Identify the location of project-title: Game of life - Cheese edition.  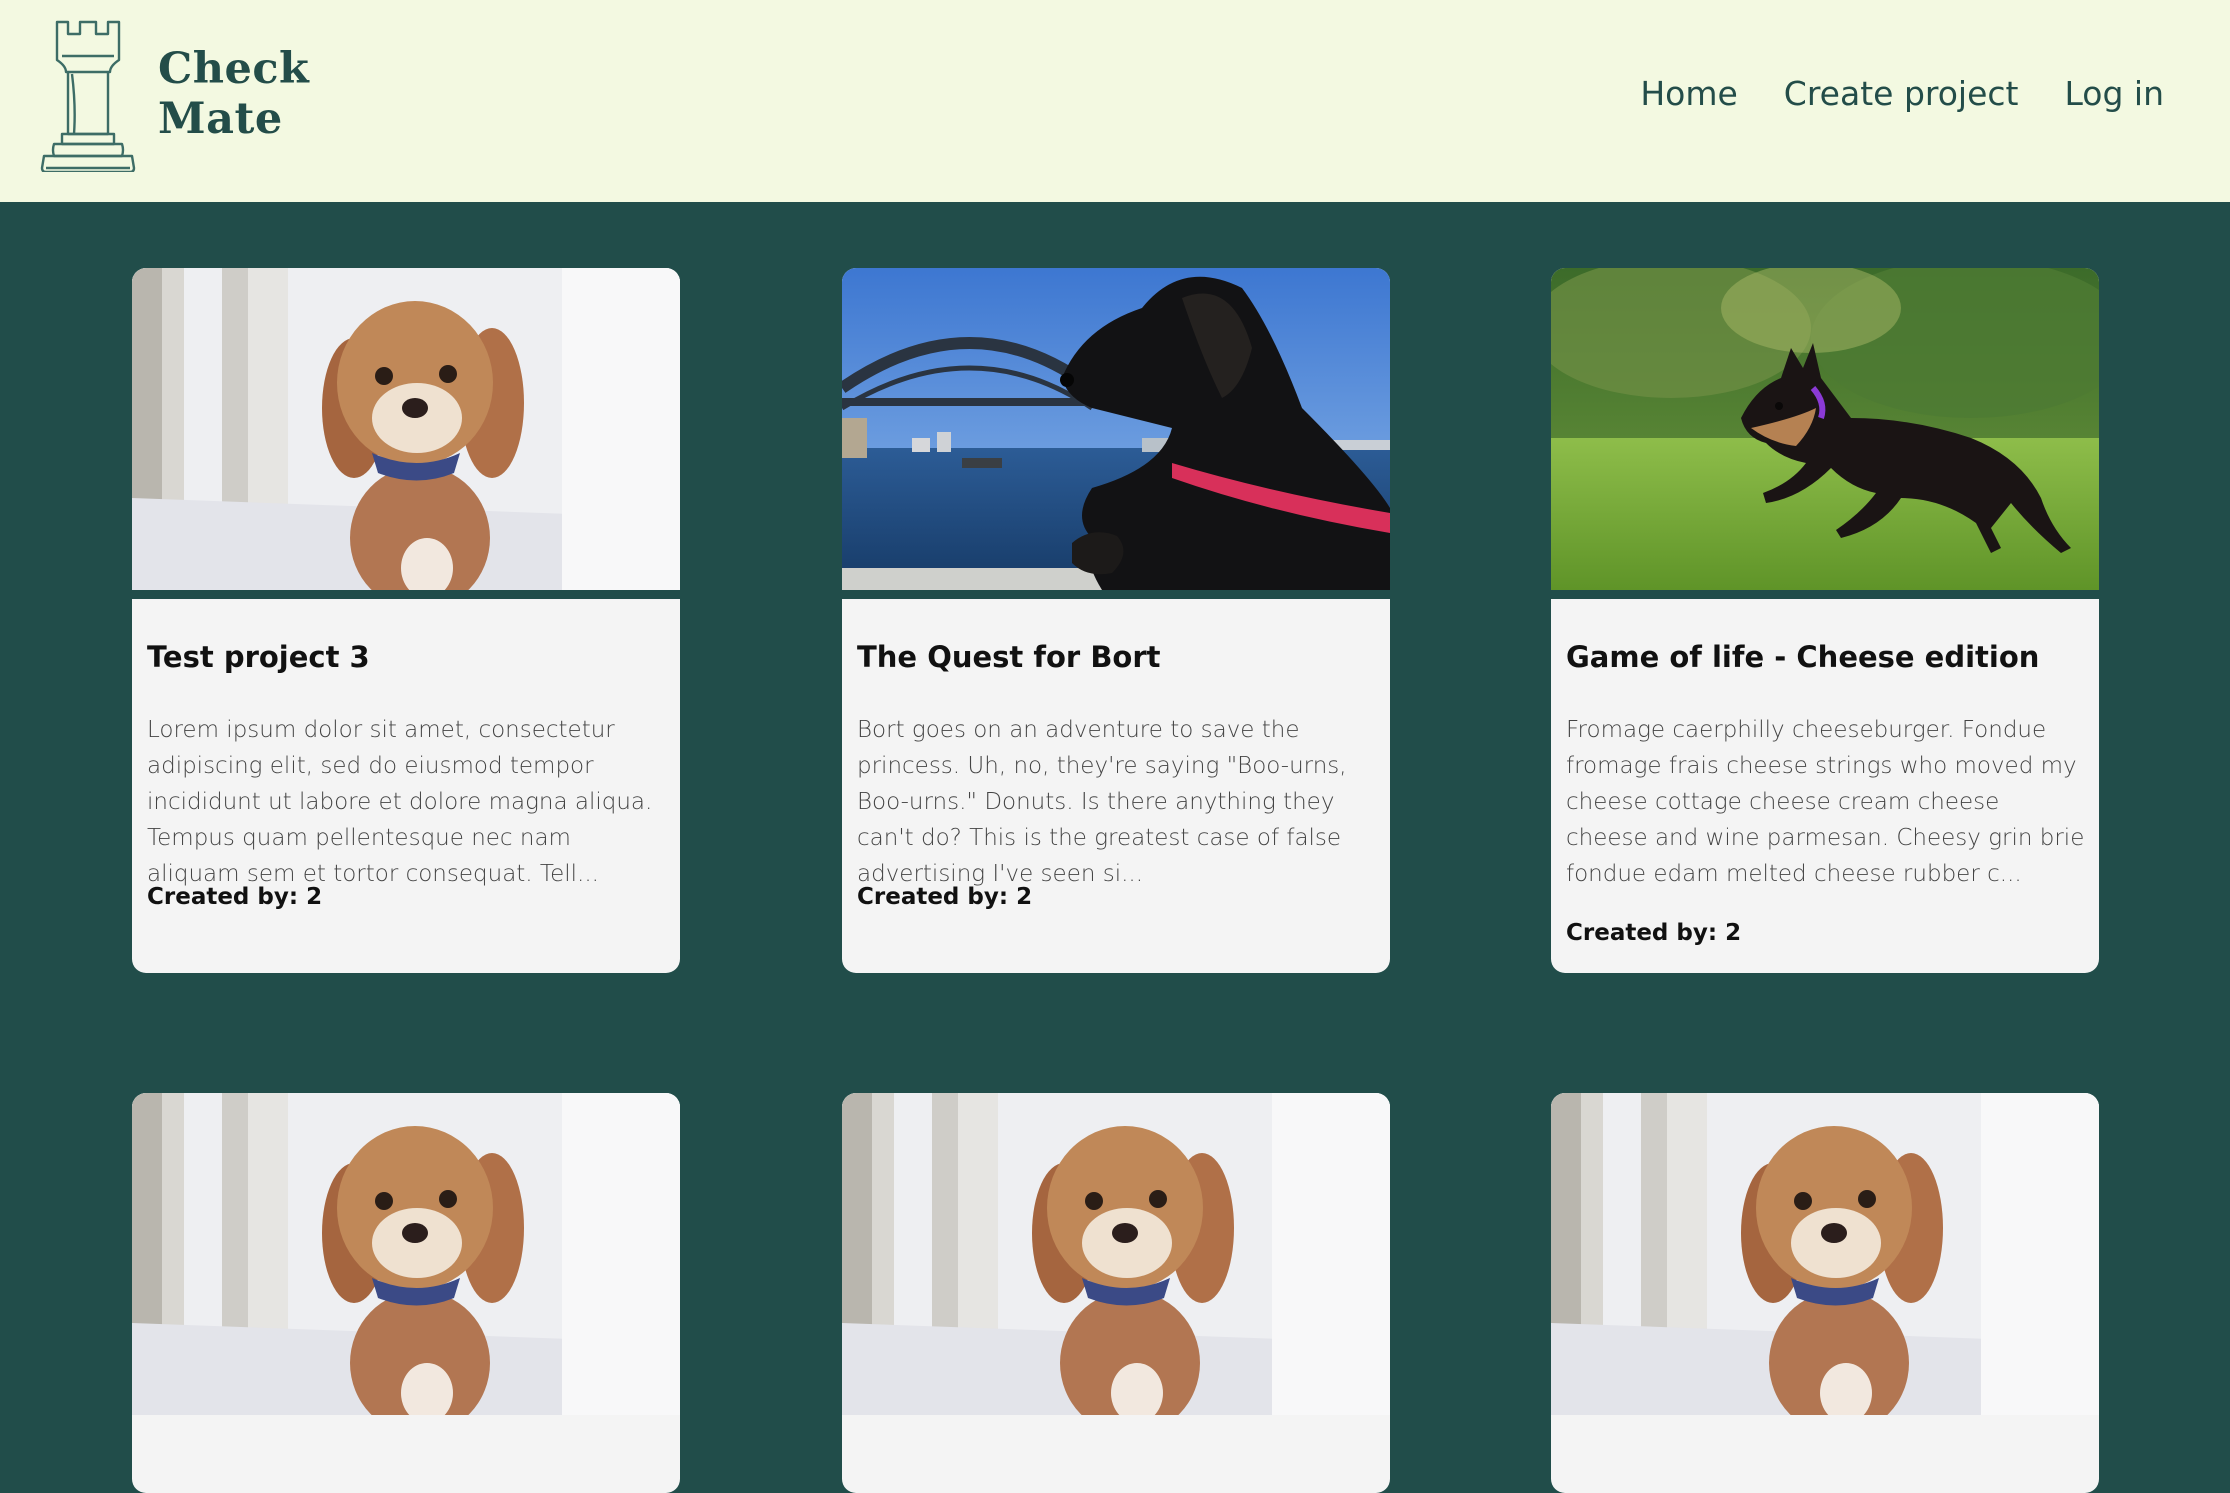
(1803, 657).